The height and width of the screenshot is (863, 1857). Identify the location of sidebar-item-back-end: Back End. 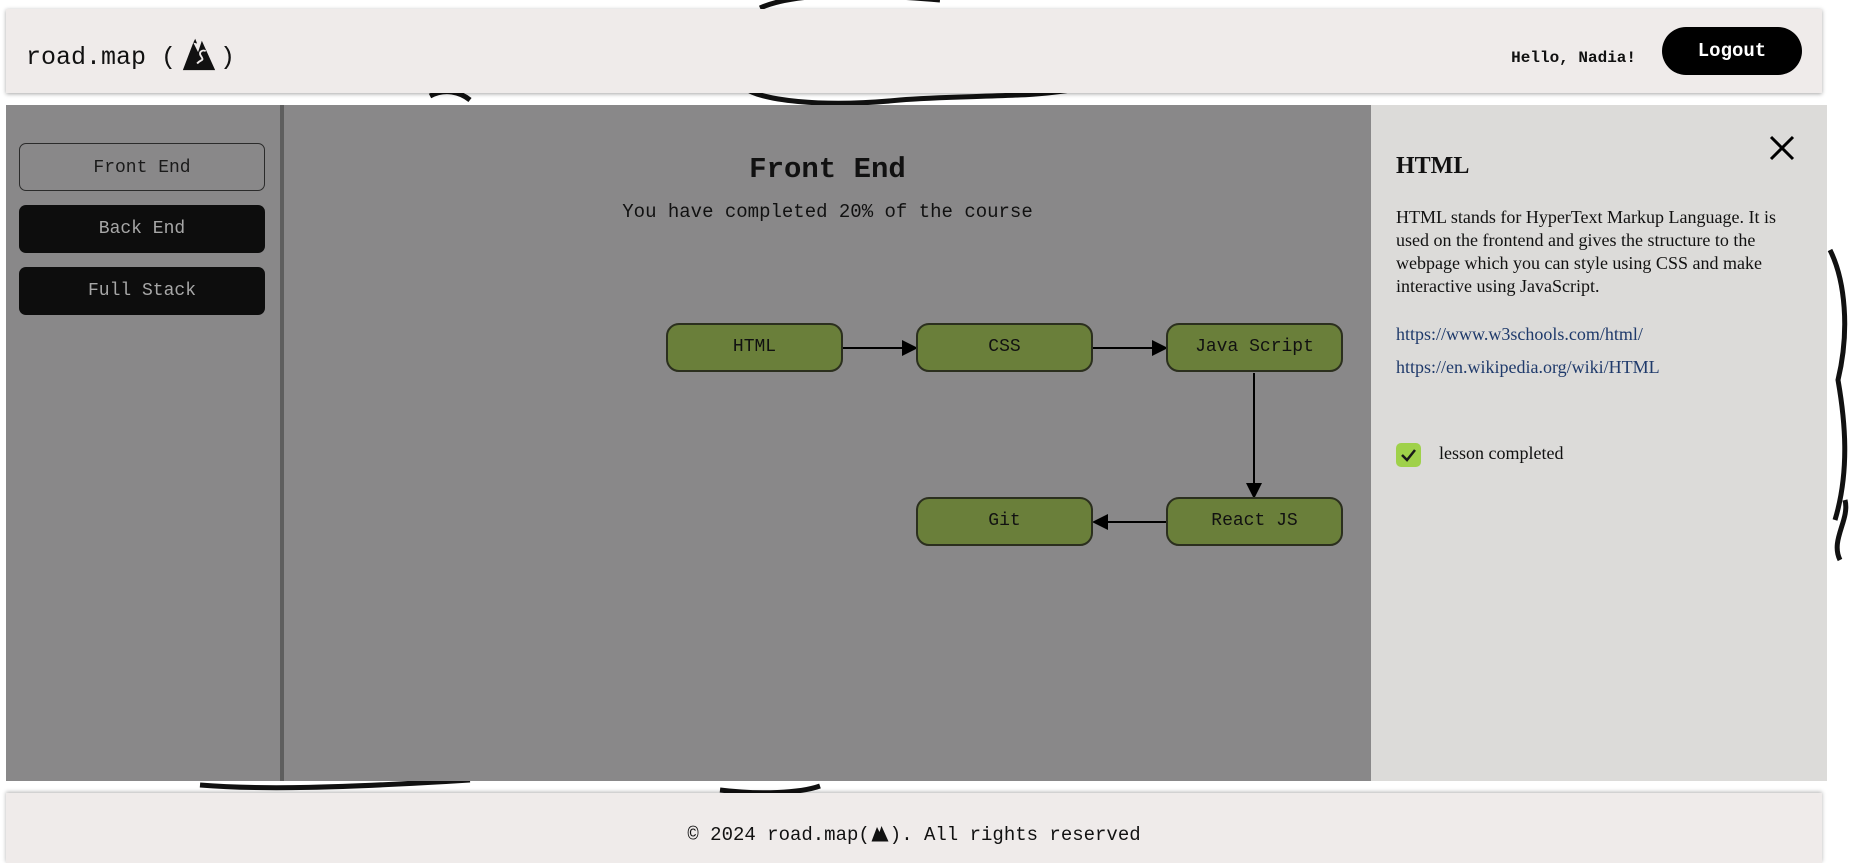
(142, 229).